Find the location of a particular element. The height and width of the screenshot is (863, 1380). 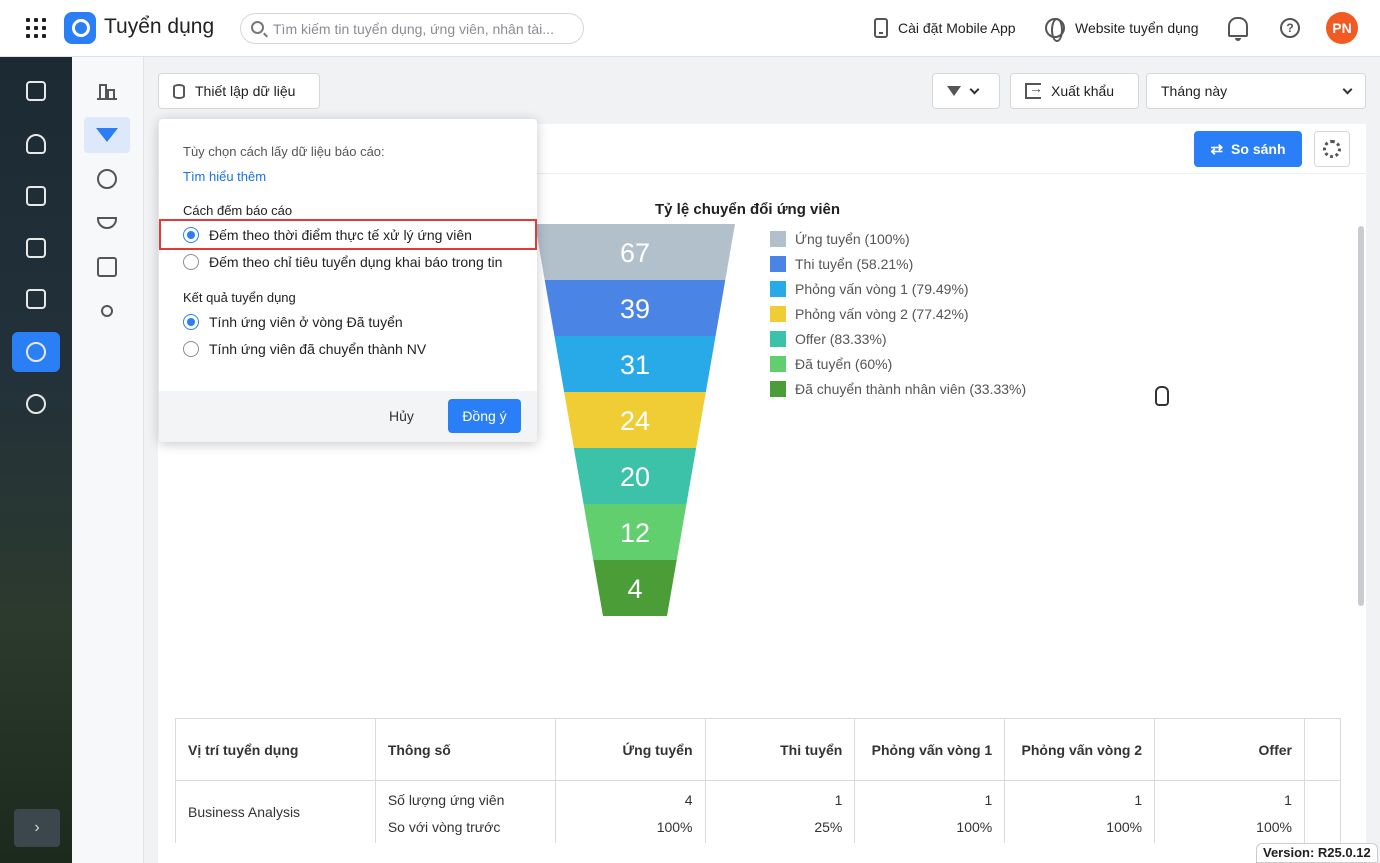

legend-label: Phỏng vấn vòng 1 (79.49%) is located at coordinates (882, 288).